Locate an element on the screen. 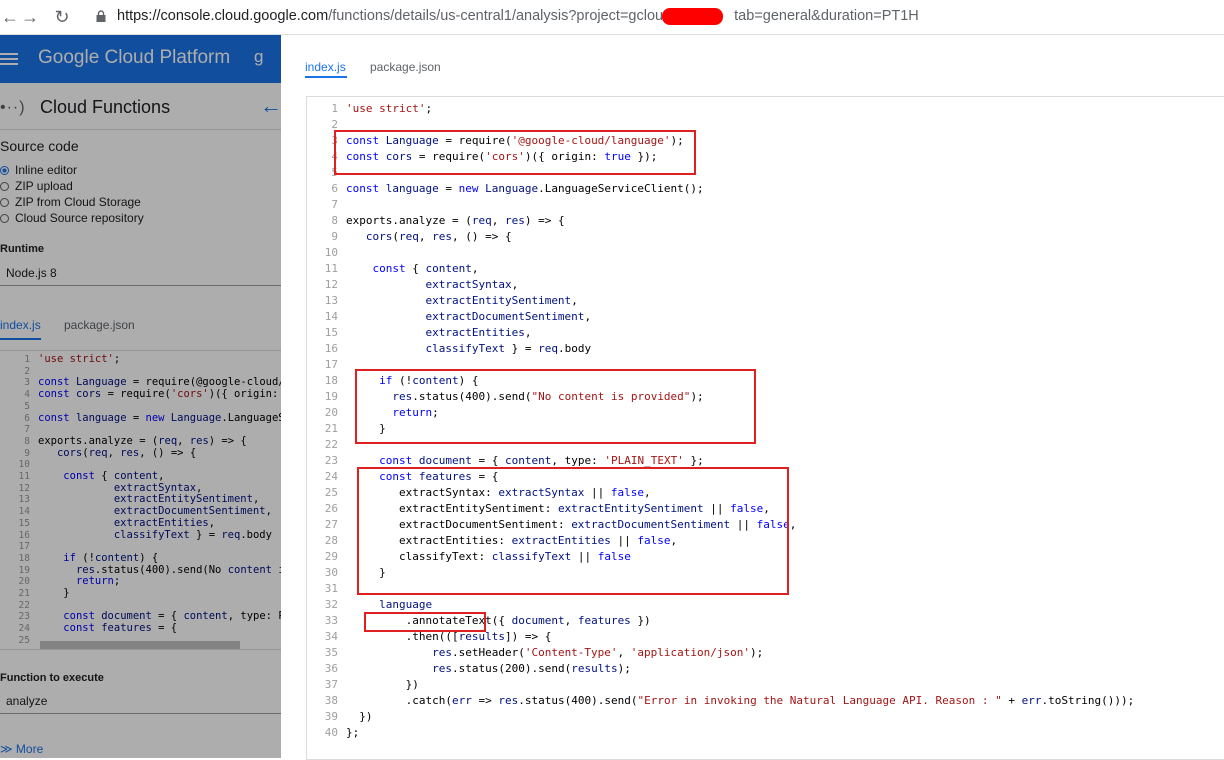 The height and width of the screenshot is (760, 1224). code-text: }; is located at coordinates (353, 732).